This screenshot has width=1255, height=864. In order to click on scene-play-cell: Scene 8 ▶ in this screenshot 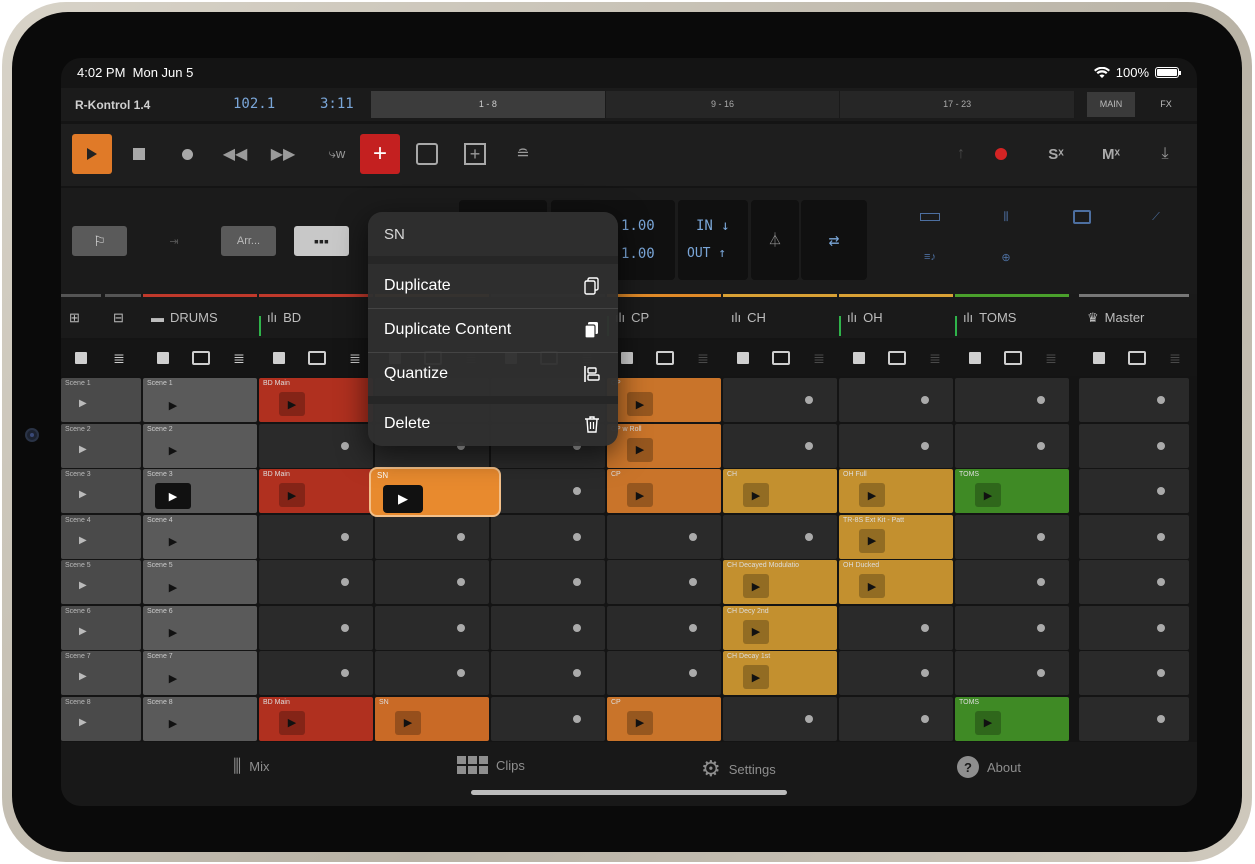, I will do `click(200, 718)`.